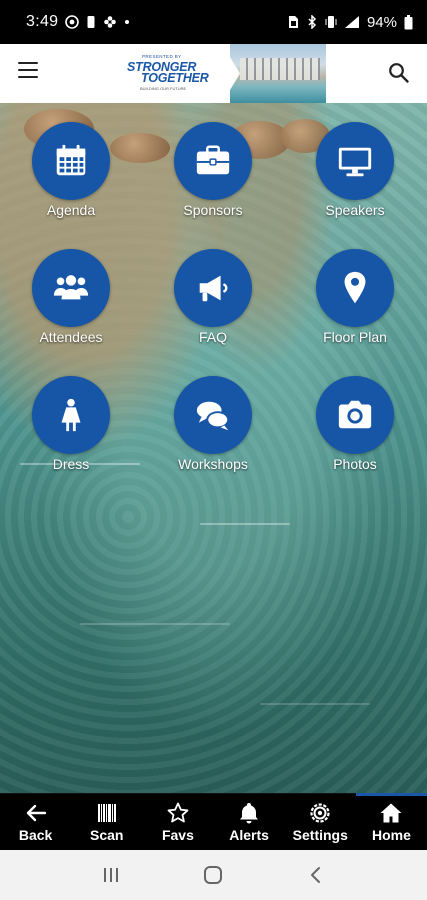  What do you see at coordinates (312, 22) in the screenshot?
I see `bluetooth-icon` at bounding box center [312, 22].